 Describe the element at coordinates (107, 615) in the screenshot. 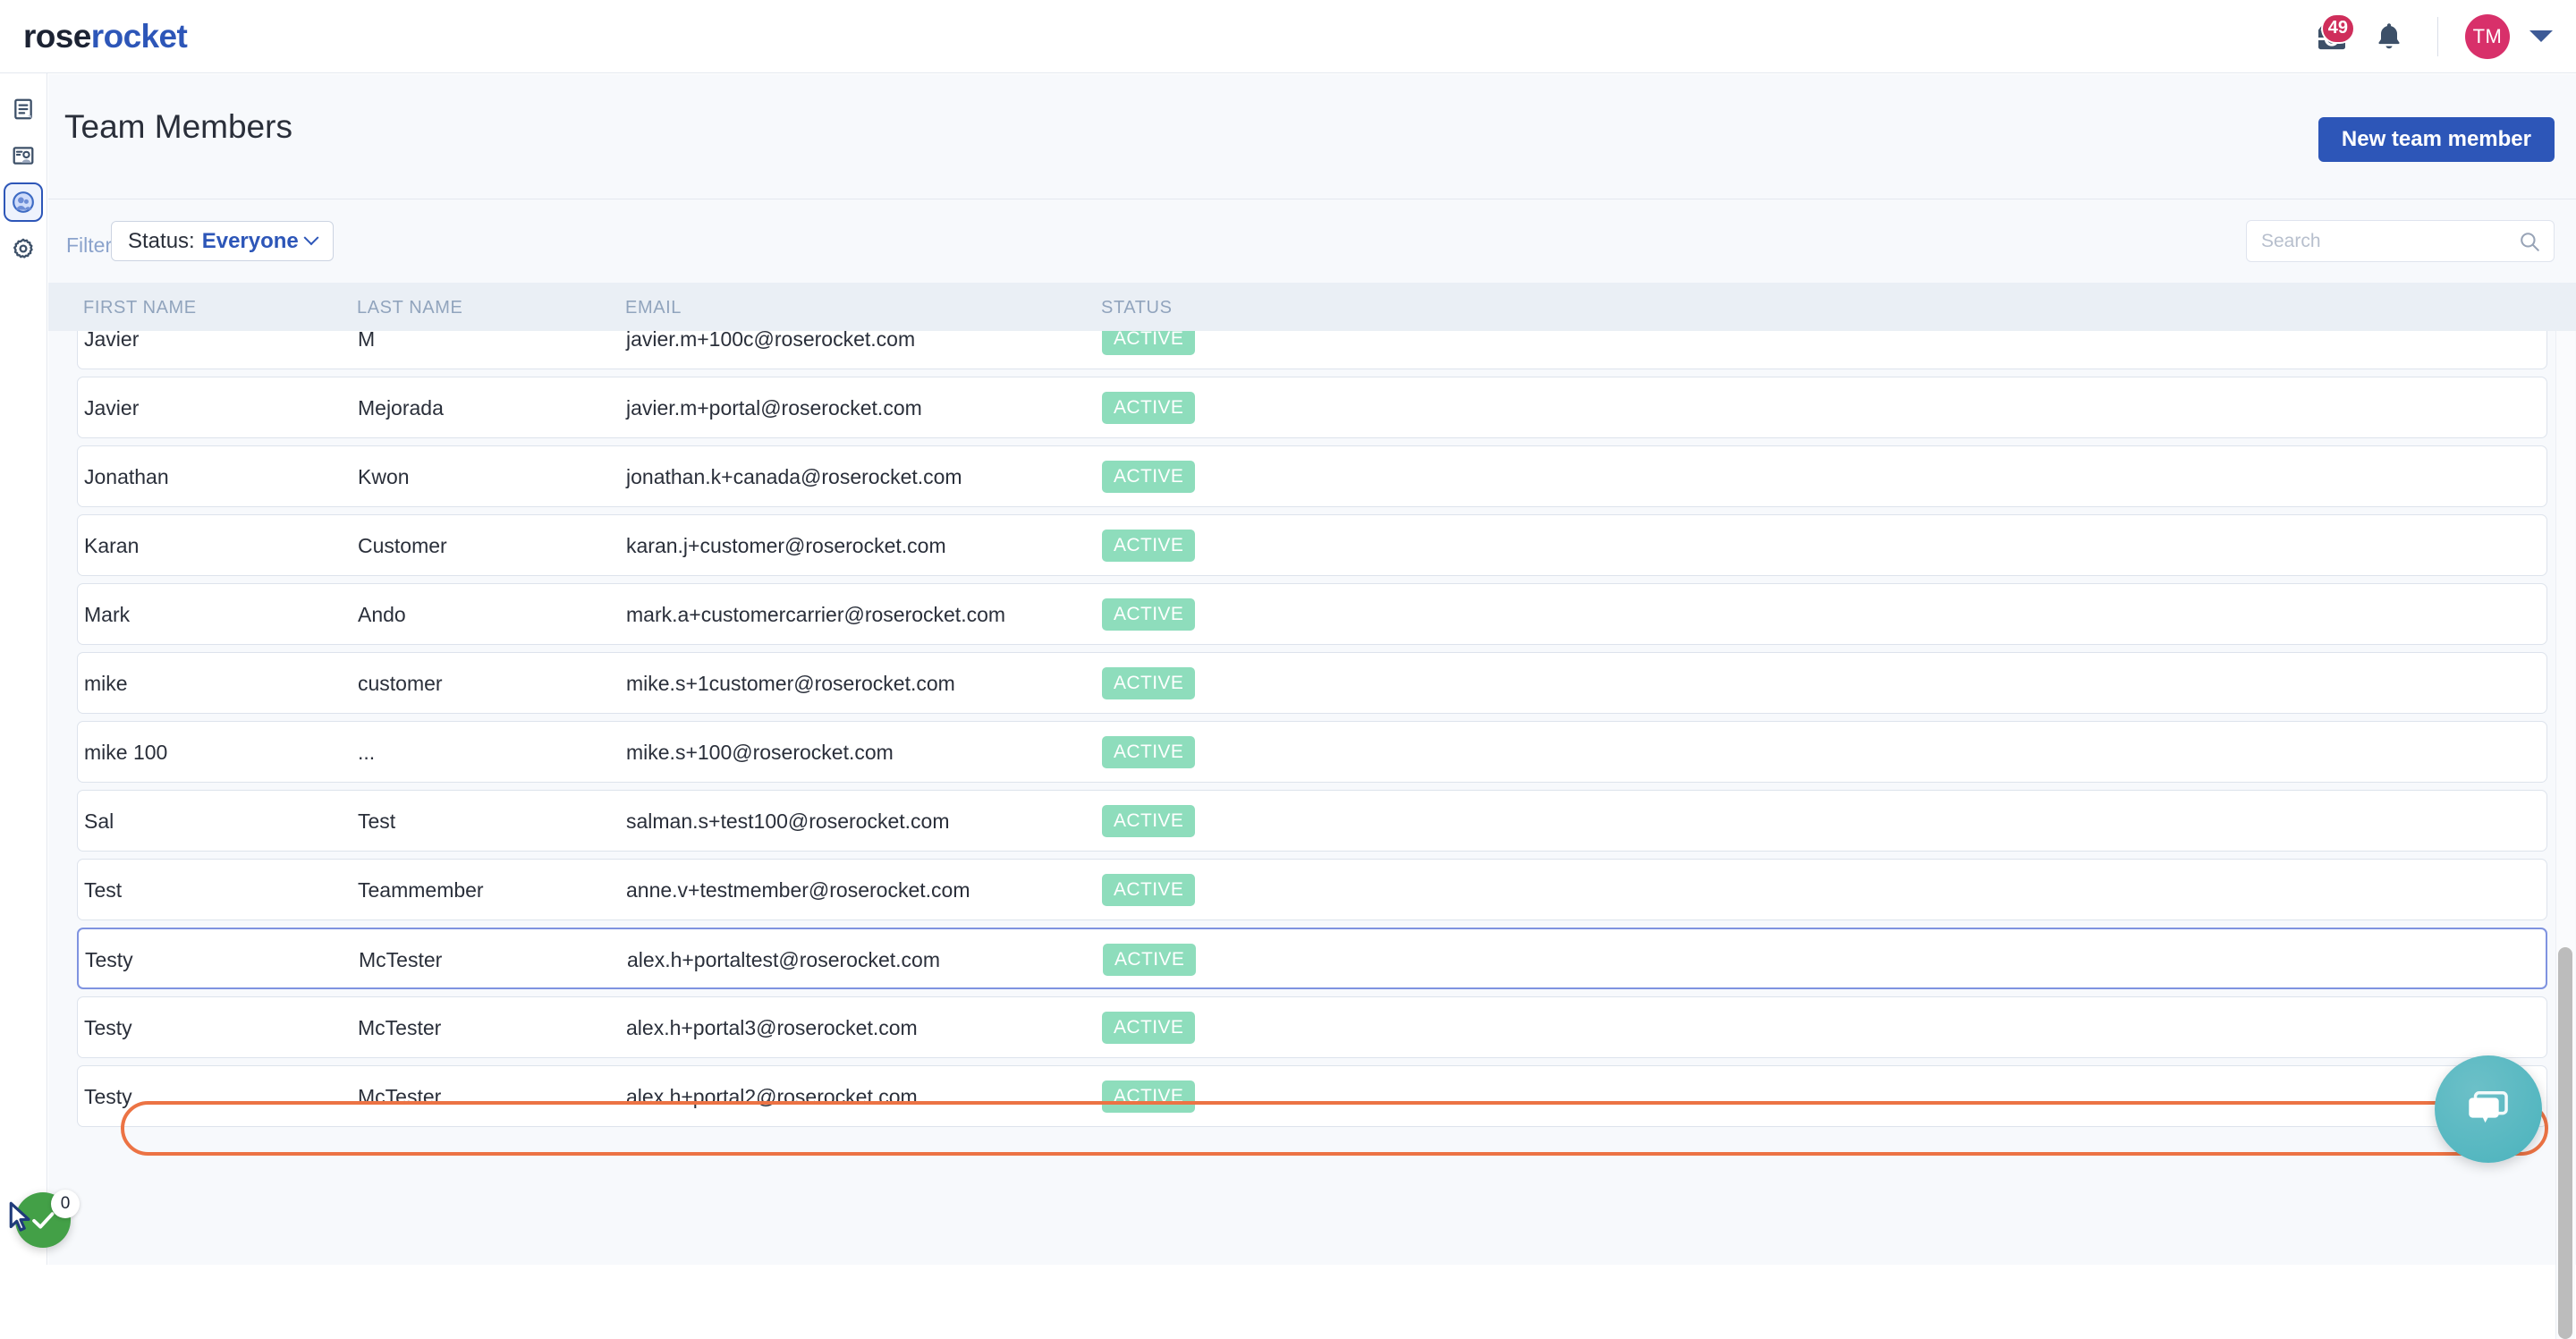

I see `cell-first-name: Mark` at that location.